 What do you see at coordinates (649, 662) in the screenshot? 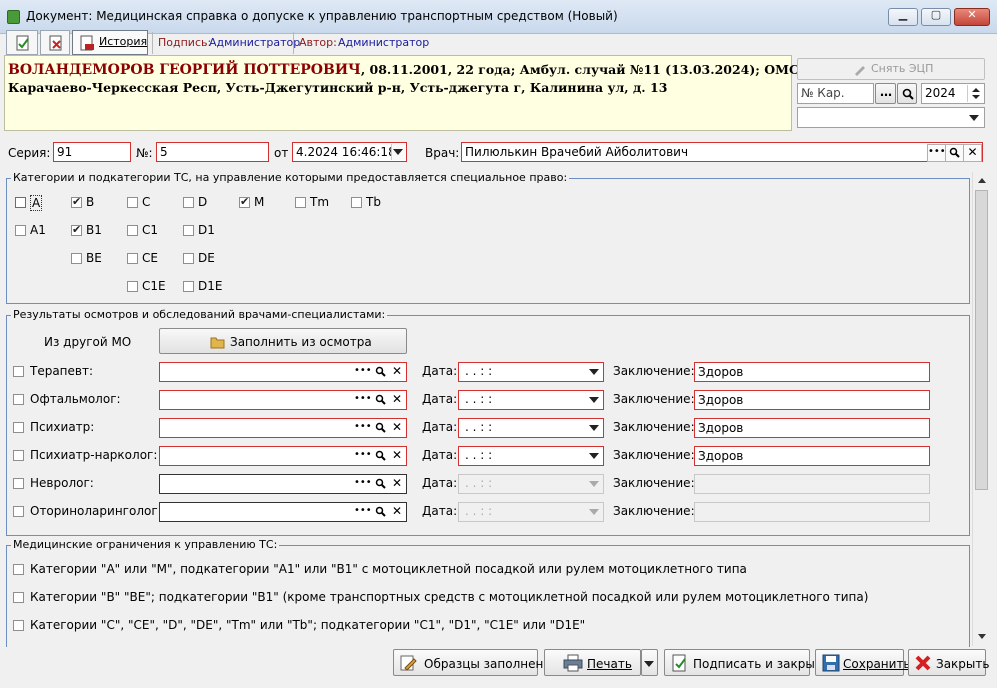
I see `print-menu-button` at bounding box center [649, 662].